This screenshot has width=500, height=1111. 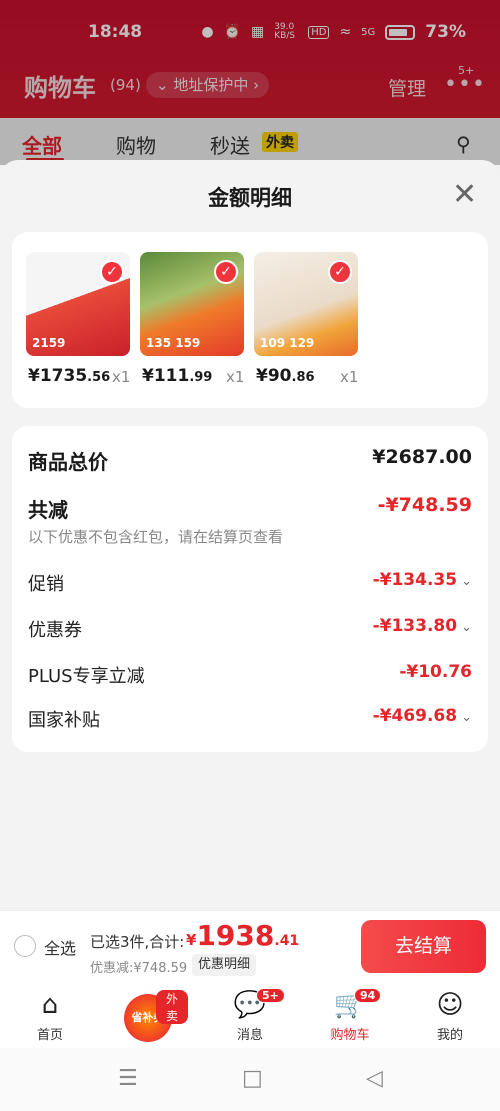 What do you see at coordinates (415, 580) in the screenshot?
I see `promotion-amount: -¥134.35` at bounding box center [415, 580].